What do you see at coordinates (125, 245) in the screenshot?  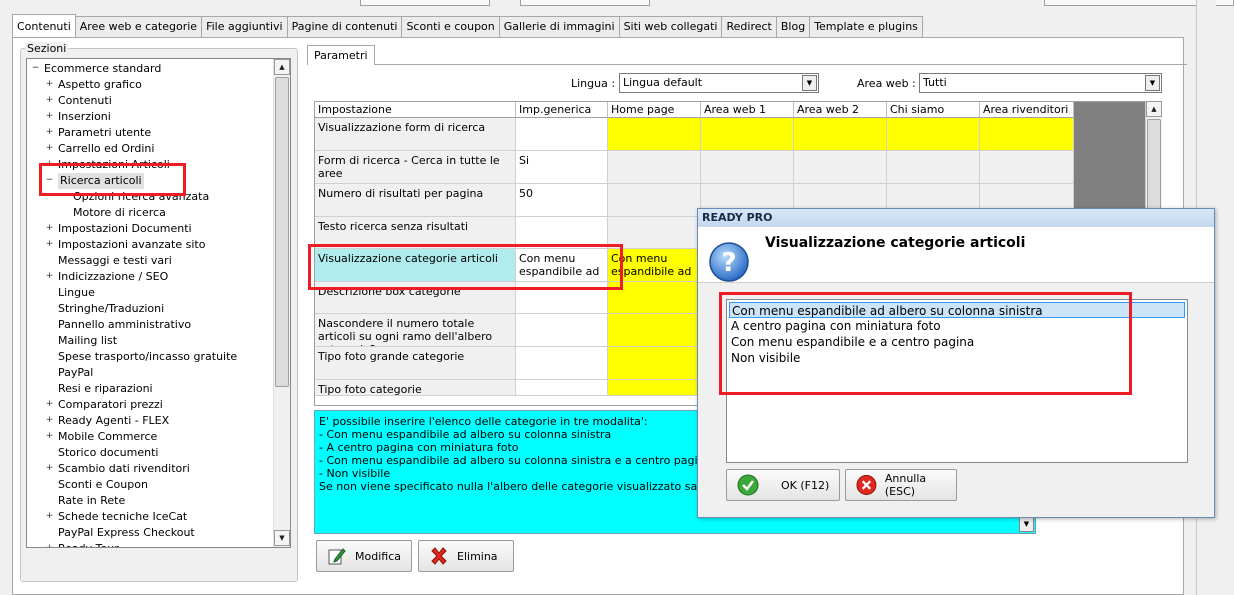 I see `tree-item: + Impostazioni avanzate sito` at bounding box center [125, 245].